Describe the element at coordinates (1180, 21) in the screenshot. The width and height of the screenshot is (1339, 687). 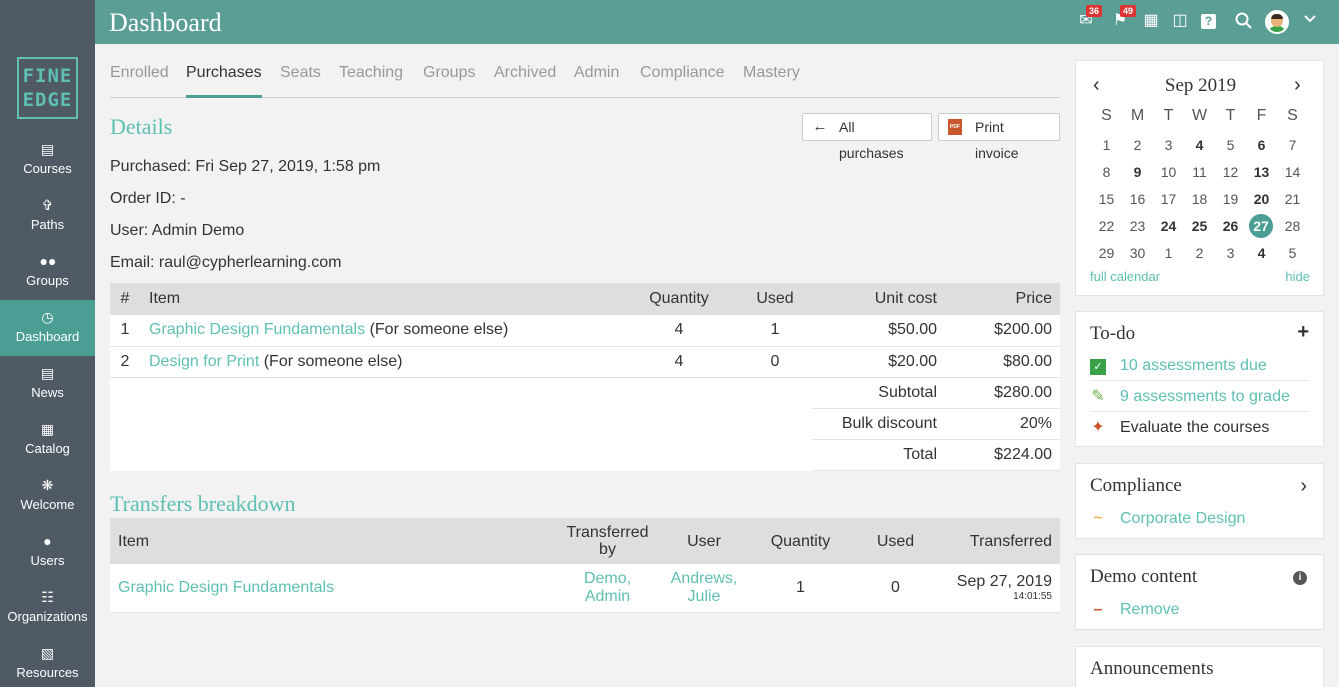
I see `trash-icon: ◫` at that location.